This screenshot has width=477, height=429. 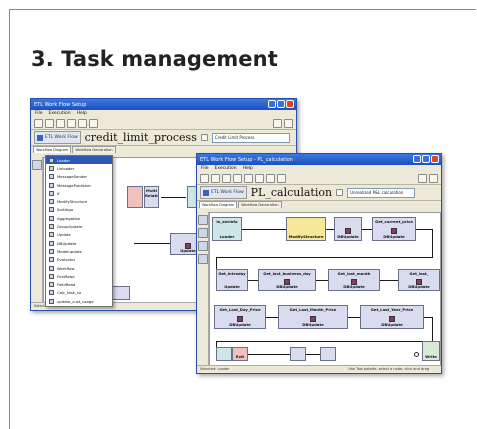 What do you see at coordinates (287, 280) in the screenshot?
I see `workflow-node: Get_last_business_day DBUpdate` at bounding box center [287, 280].